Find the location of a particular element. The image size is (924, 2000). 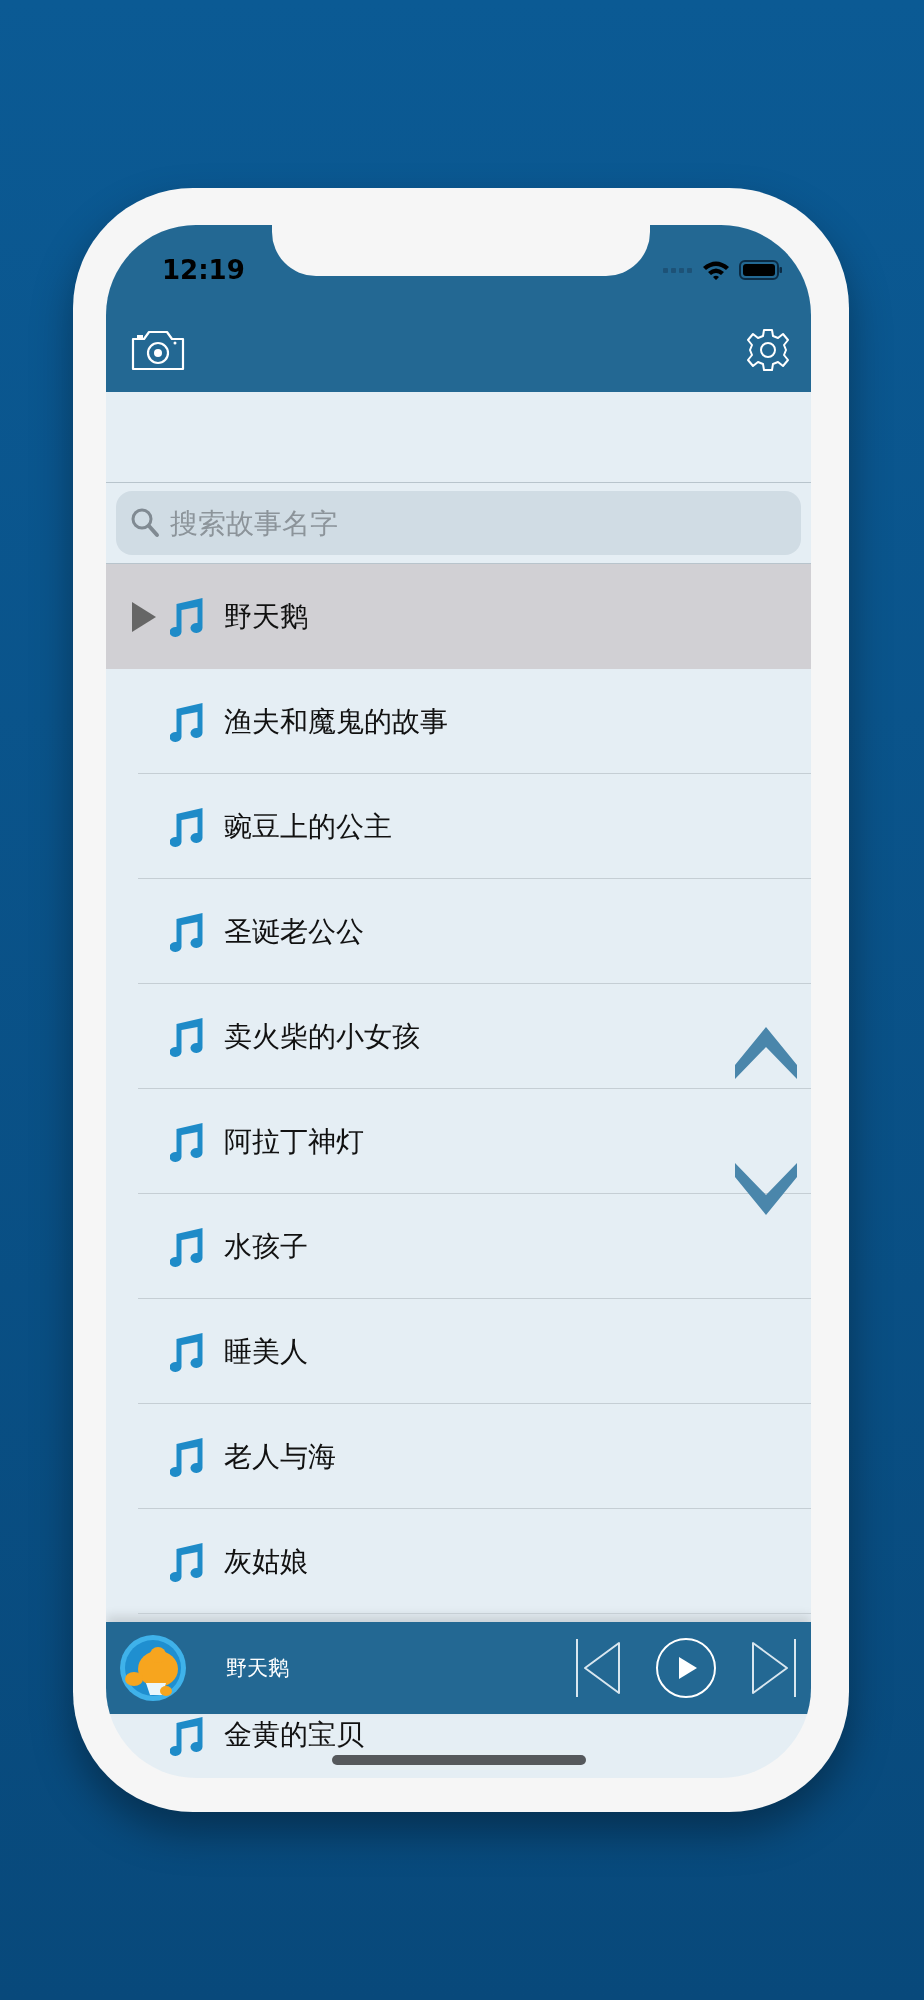

story-item: 豌豆上的公主 is located at coordinates (458, 826).